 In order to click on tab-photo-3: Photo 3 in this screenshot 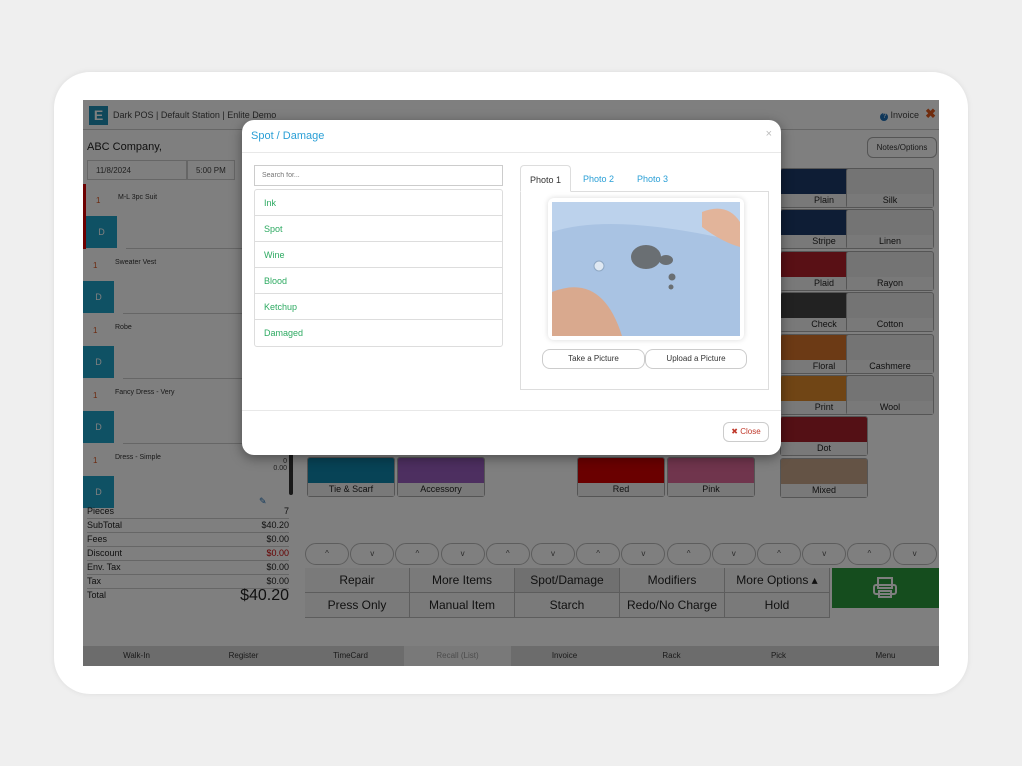, I will do `click(652, 178)`.